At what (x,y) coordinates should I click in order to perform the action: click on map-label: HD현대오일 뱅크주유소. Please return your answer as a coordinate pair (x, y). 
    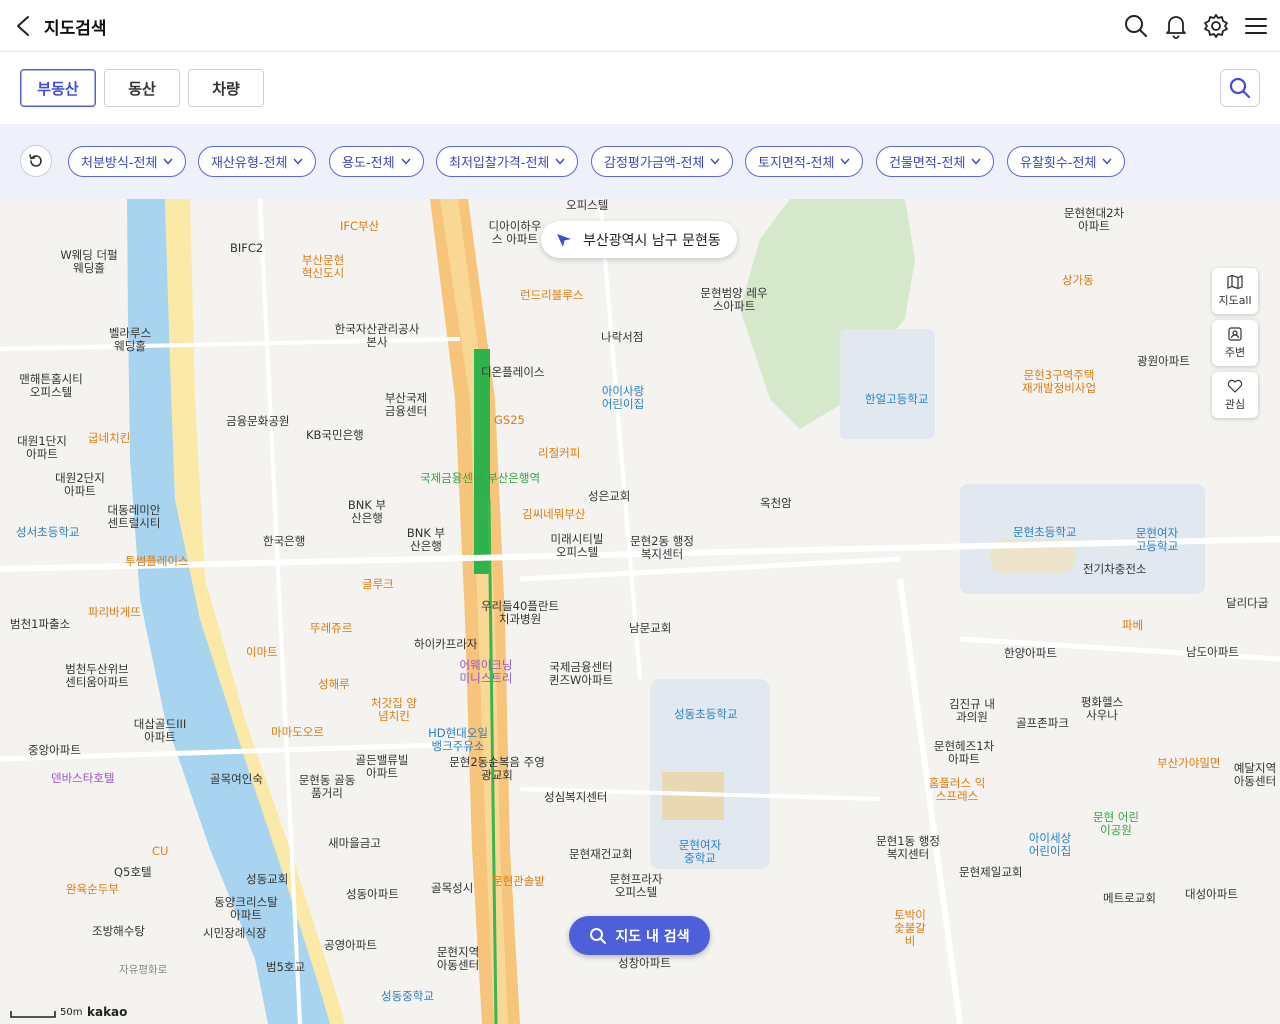
    Looking at the image, I should click on (458, 740).